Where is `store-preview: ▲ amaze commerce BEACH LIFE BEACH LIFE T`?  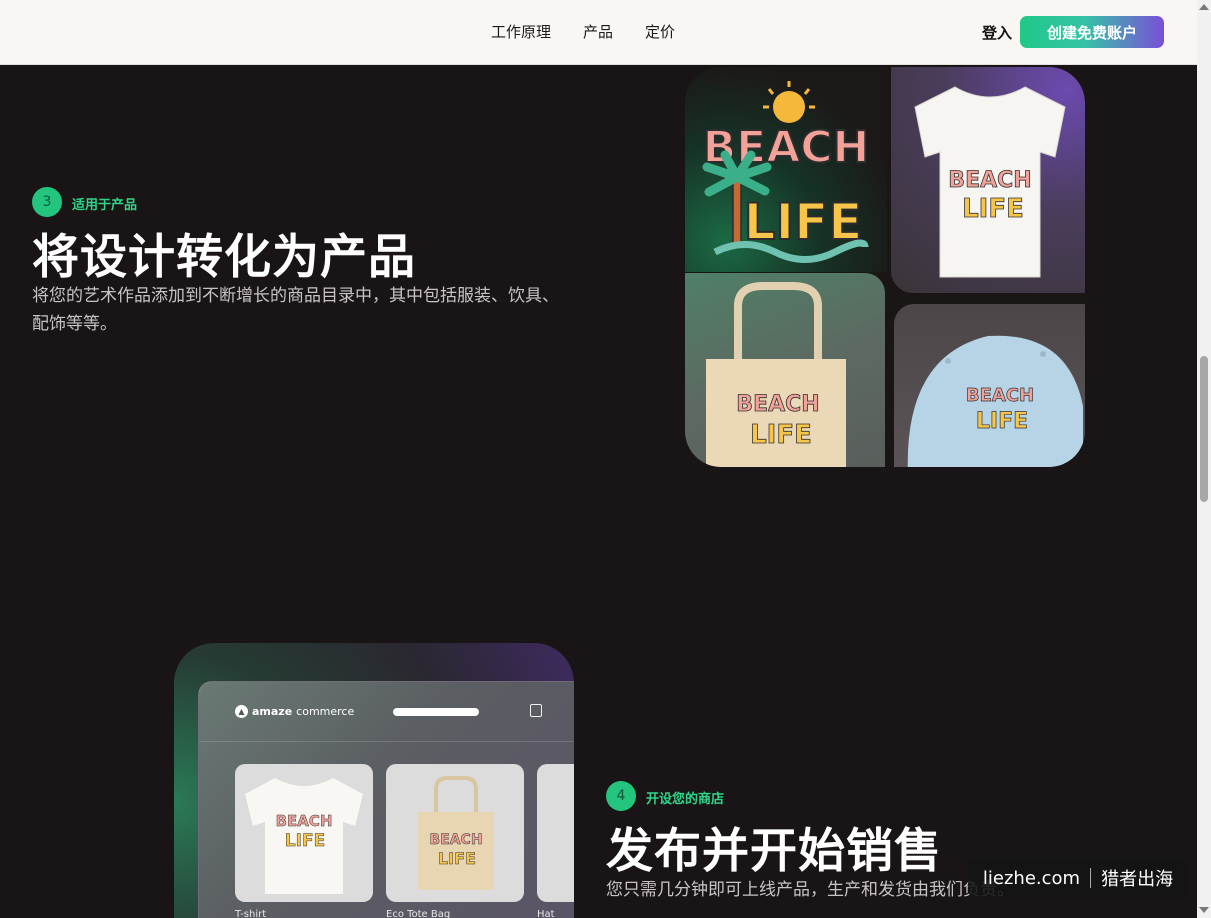
store-preview: ▲ amaze commerce BEACH LIFE BEACH LIFE T is located at coordinates (374, 780).